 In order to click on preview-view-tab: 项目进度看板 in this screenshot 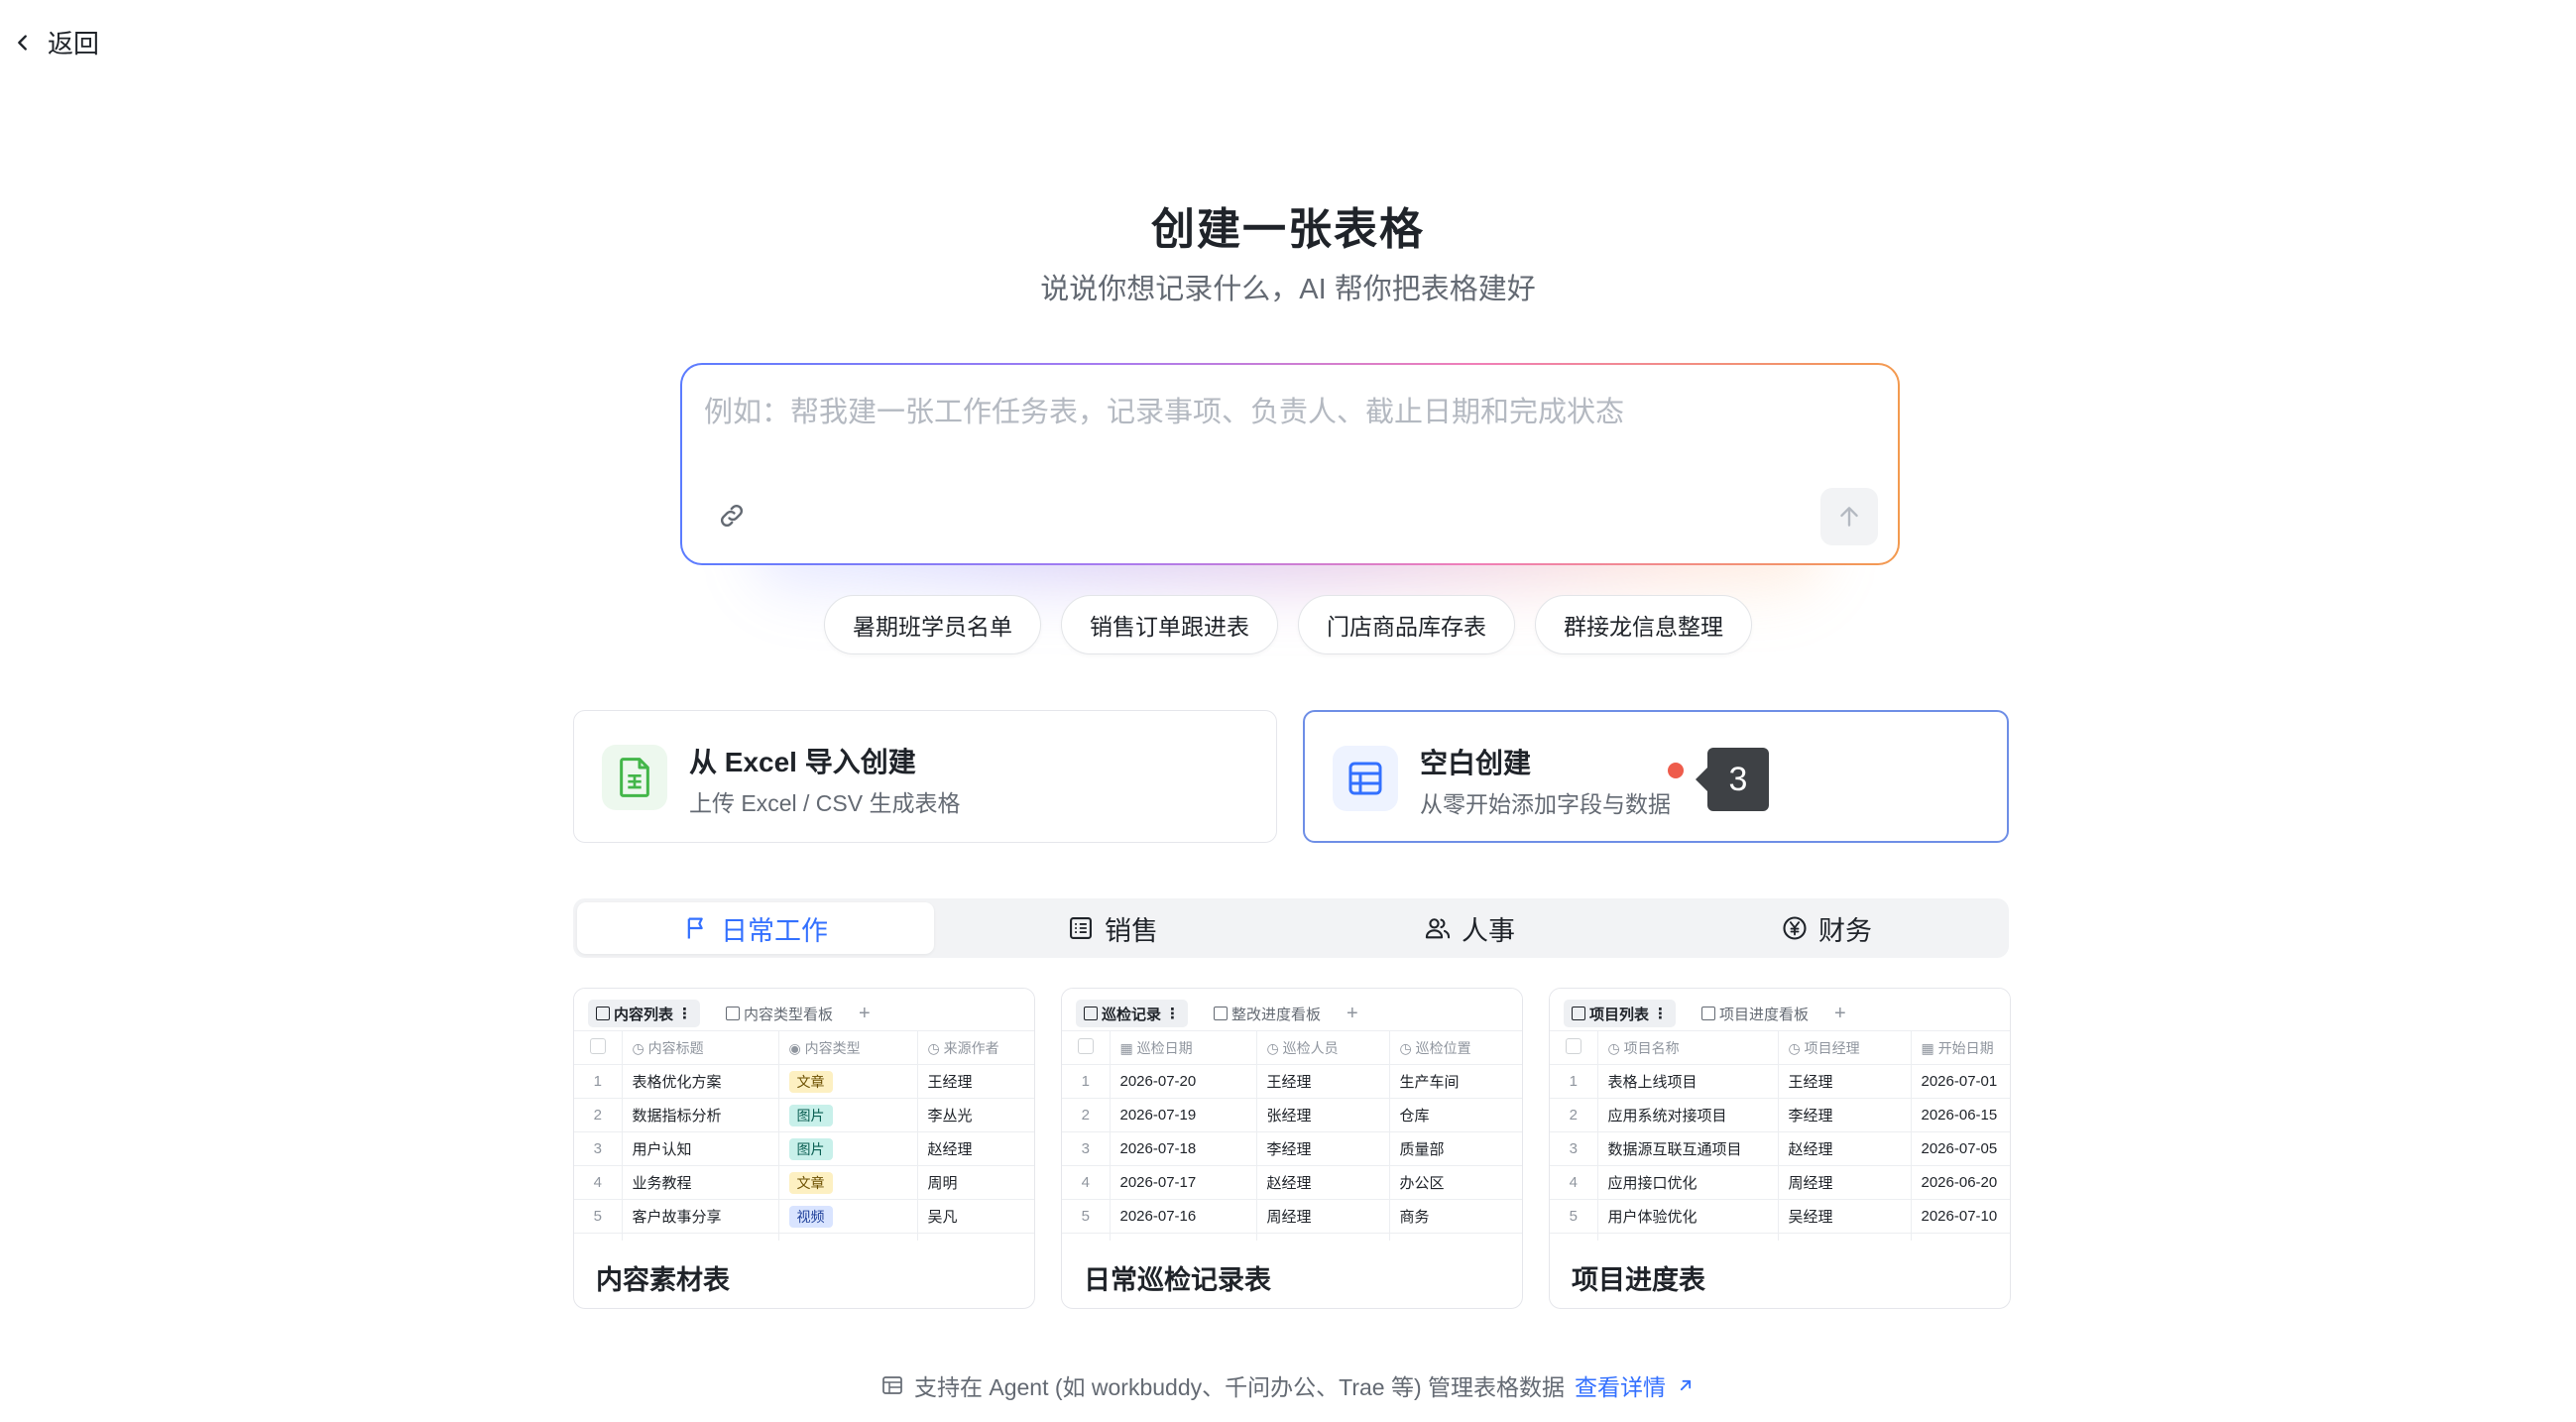, I will do `click(1755, 1013)`.